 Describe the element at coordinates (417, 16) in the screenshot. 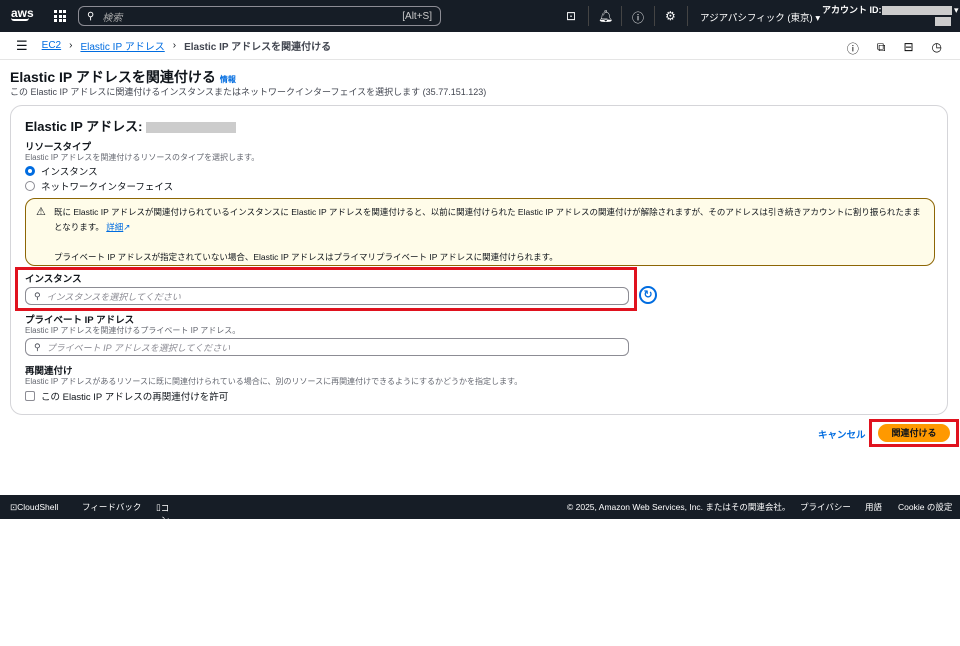

I see `search-shortcut: [Alt+S]` at that location.